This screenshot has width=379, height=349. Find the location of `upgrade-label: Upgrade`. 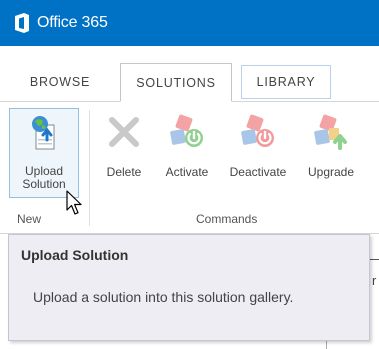

upgrade-label: Upgrade is located at coordinates (331, 172).